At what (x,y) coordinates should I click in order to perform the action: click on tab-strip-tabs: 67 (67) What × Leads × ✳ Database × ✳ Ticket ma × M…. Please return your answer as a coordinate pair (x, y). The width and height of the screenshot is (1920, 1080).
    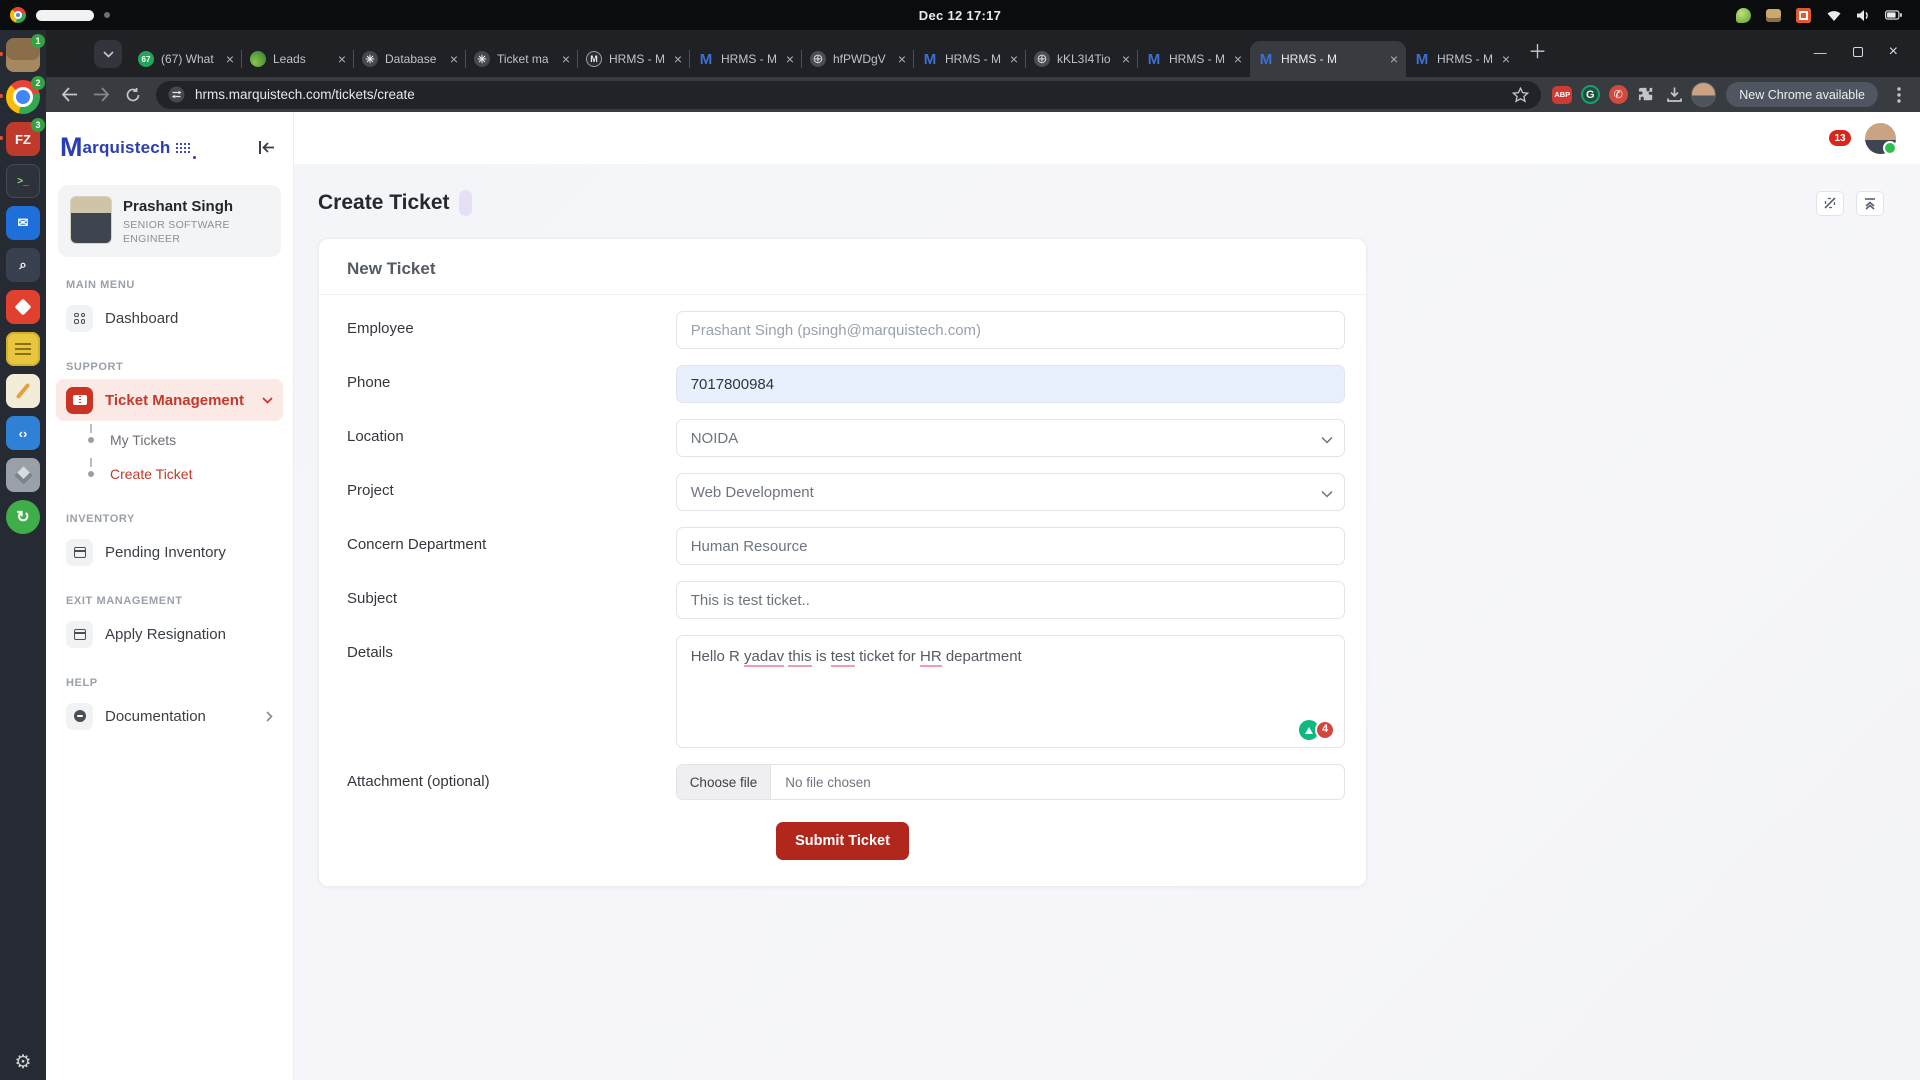
    Looking at the image, I should click on (824, 59).